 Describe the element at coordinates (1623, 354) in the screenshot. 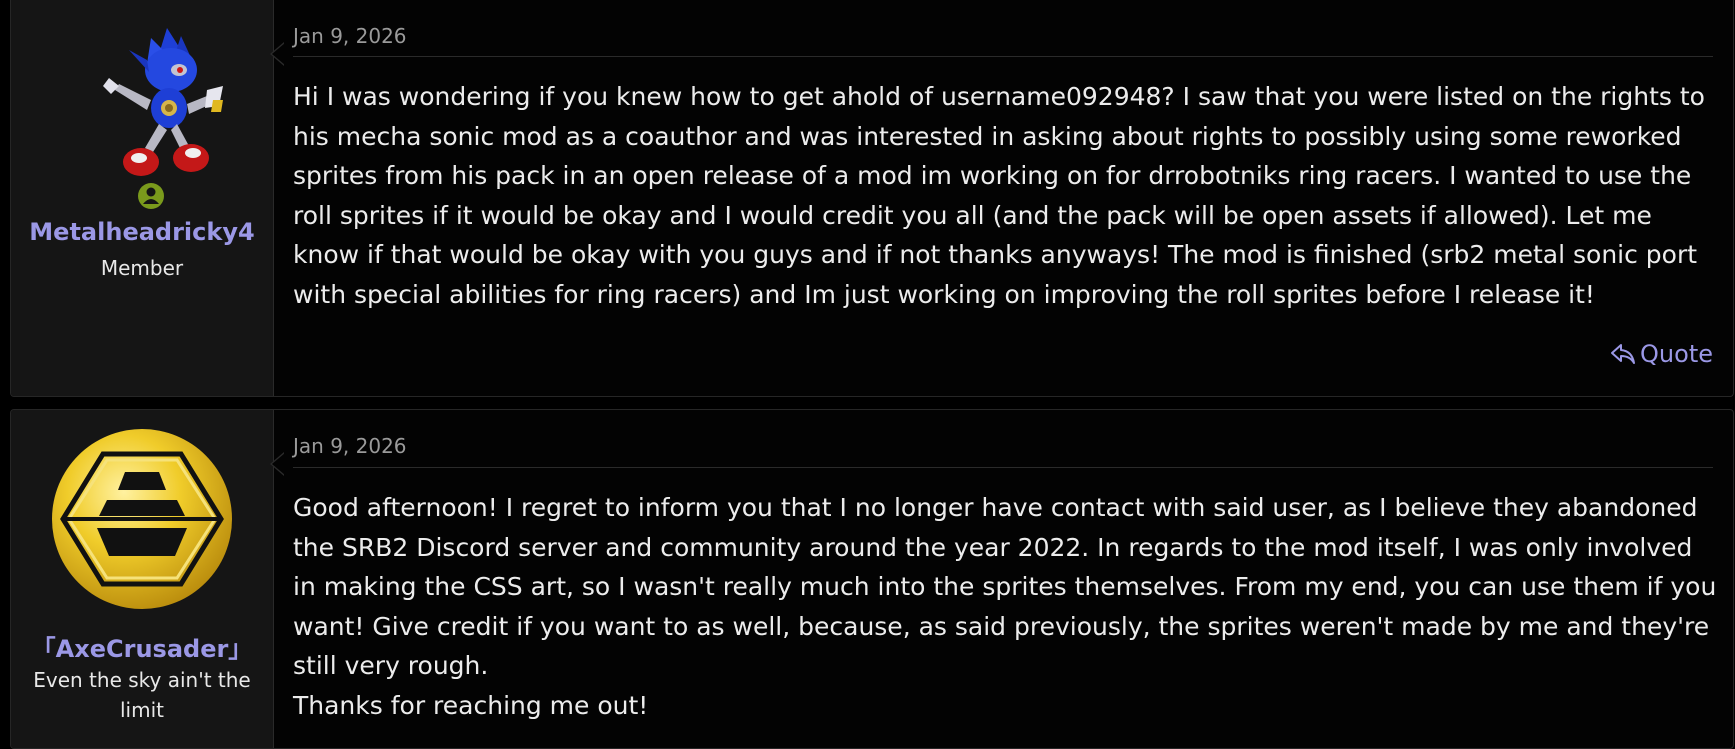

I see `reply-arrow-icon` at that location.